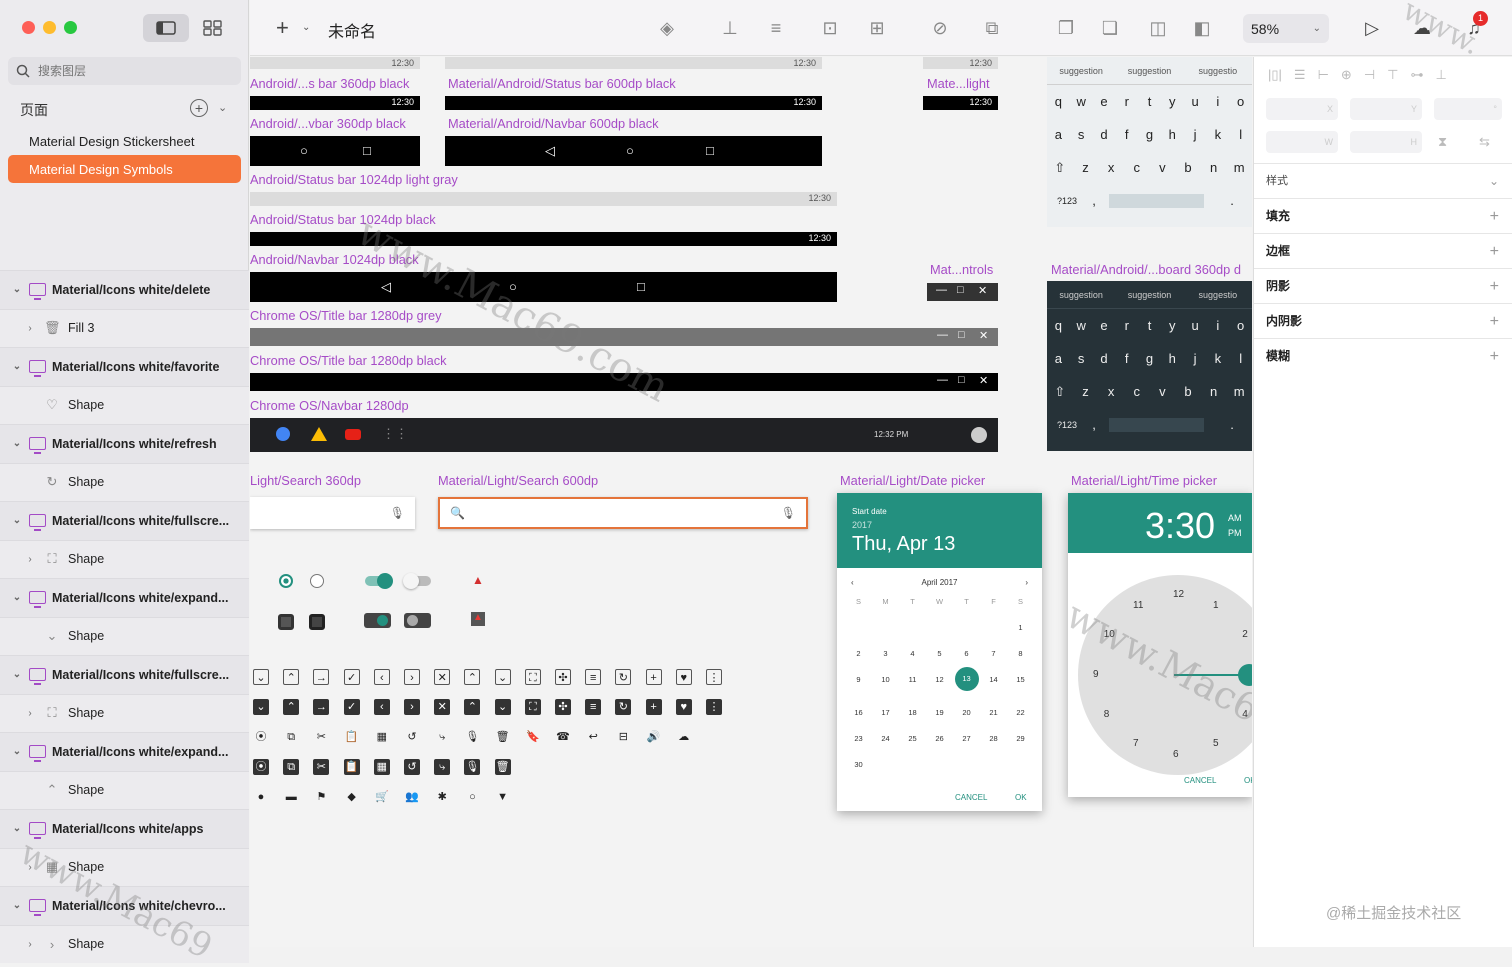 The width and height of the screenshot is (1512, 967). What do you see at coordinates (417, 620) in the screenshot?
I see `switch-off-dark` at bounding box center [417, 620].